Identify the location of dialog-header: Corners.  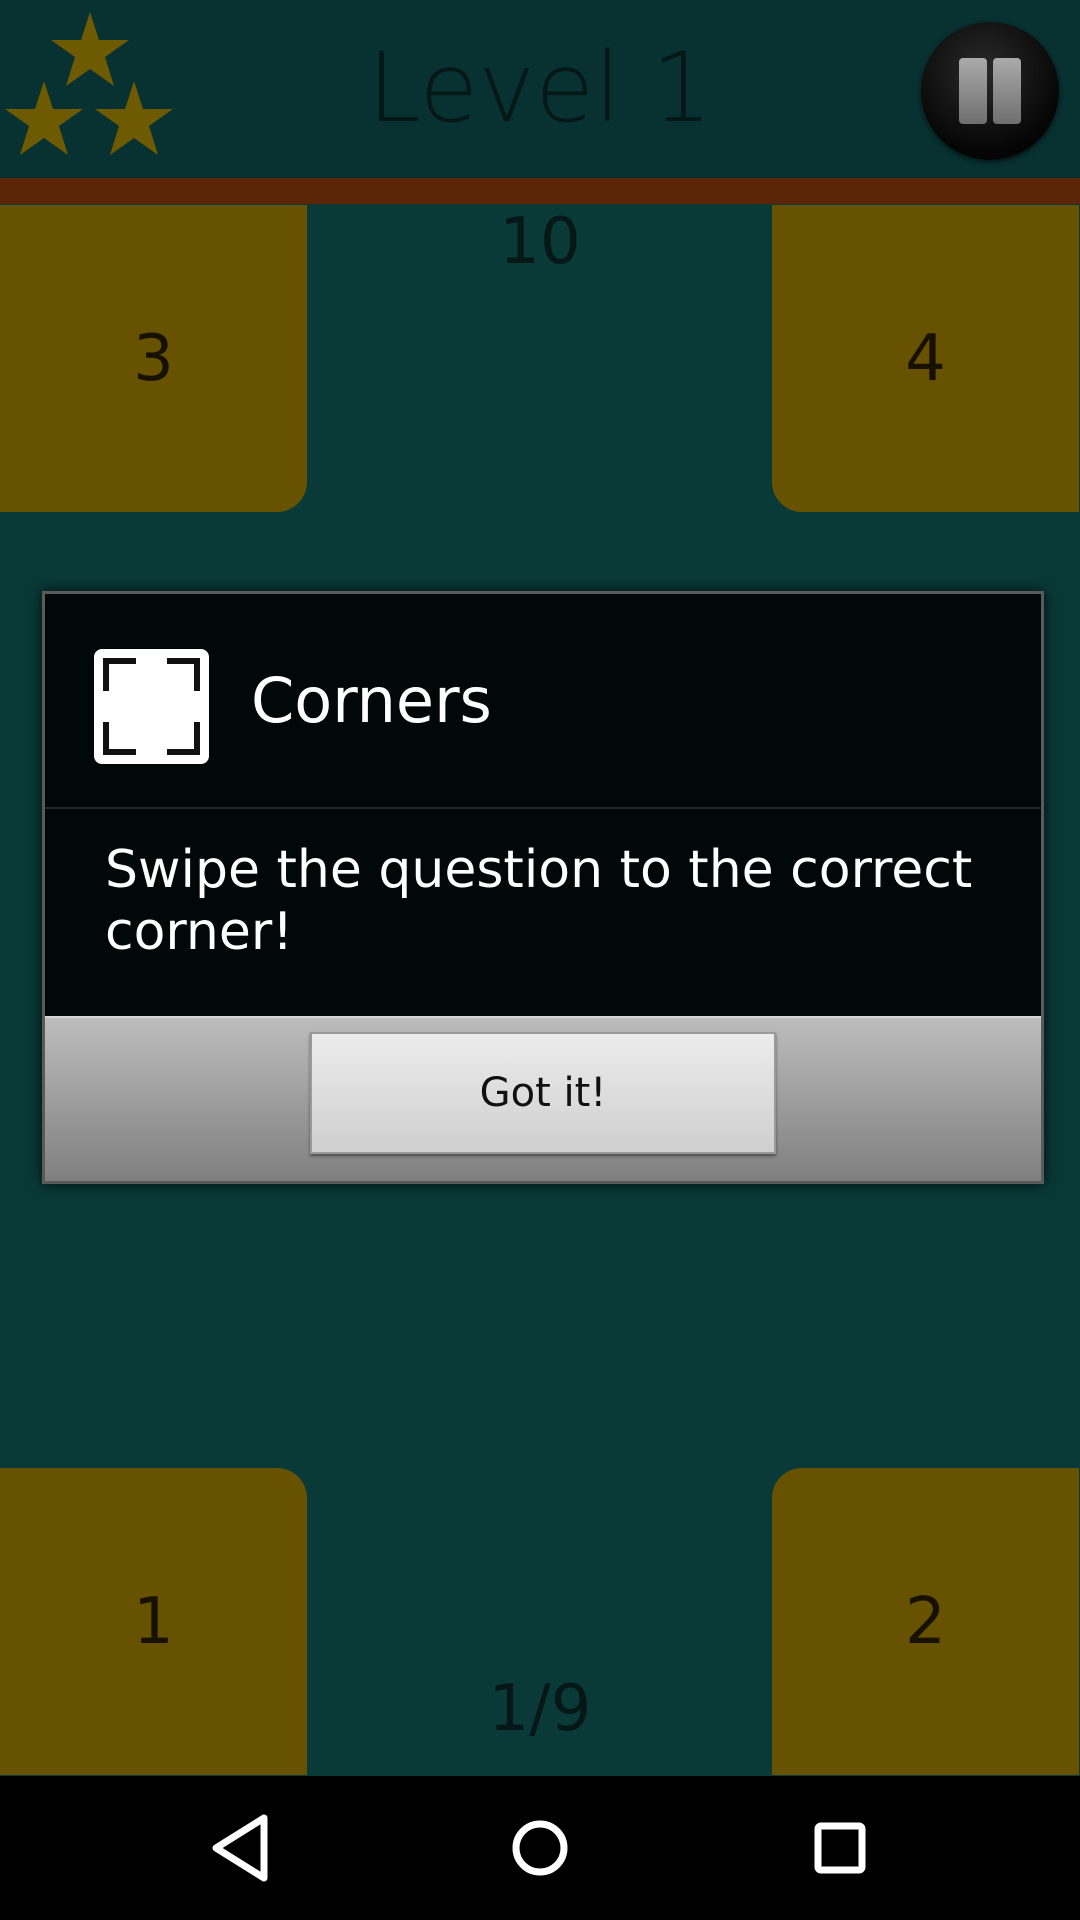
(543, 701).